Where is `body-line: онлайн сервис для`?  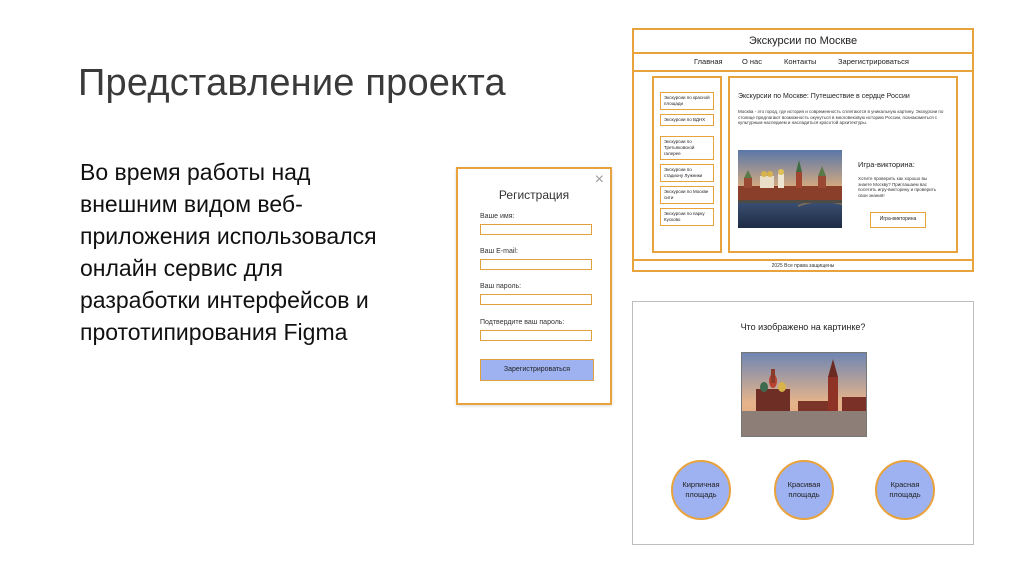
body-line: онлайн сервис для is located at coordinates (181, 268).